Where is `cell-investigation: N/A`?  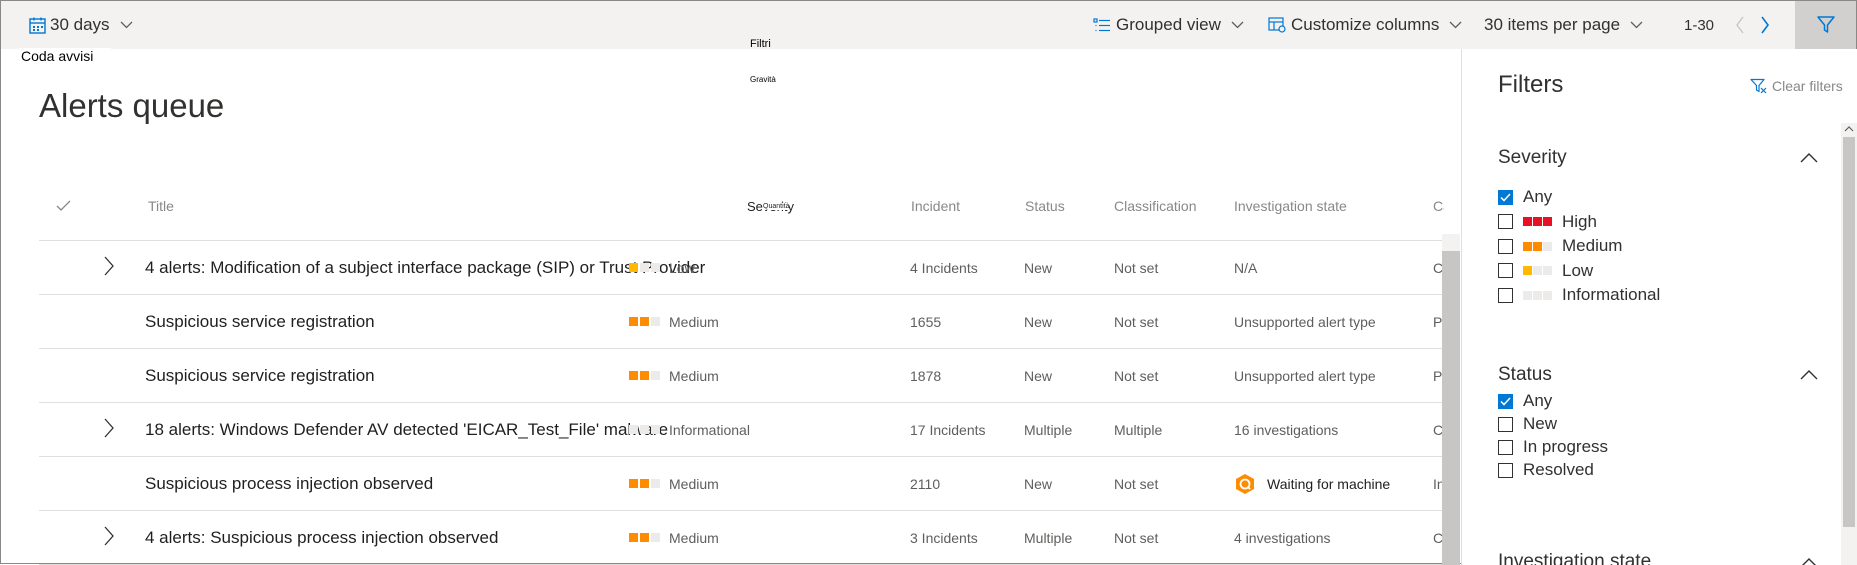 cell-investigation: N/A is located at coordinates (1246, 267).